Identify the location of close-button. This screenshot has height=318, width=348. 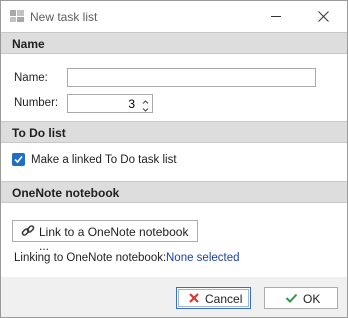
(324, 16).